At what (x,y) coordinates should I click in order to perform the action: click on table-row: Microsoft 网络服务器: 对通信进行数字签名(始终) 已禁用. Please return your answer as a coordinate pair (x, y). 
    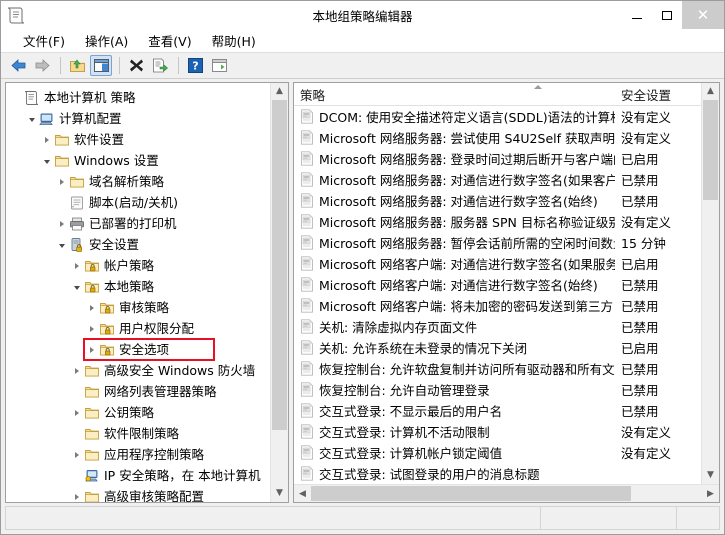
    Looking at the image, I should click on (497, 200).